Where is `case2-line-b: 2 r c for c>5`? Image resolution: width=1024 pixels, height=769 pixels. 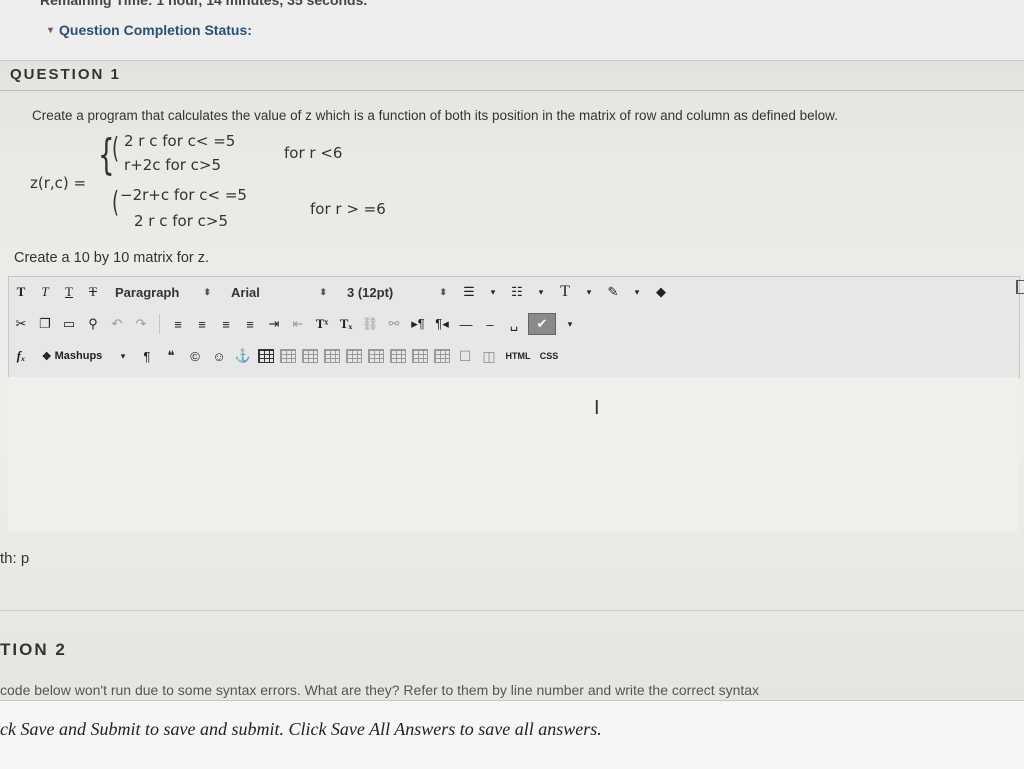 case2-line-b: 2 r c for c>5 is located at coordinates (181, 221).